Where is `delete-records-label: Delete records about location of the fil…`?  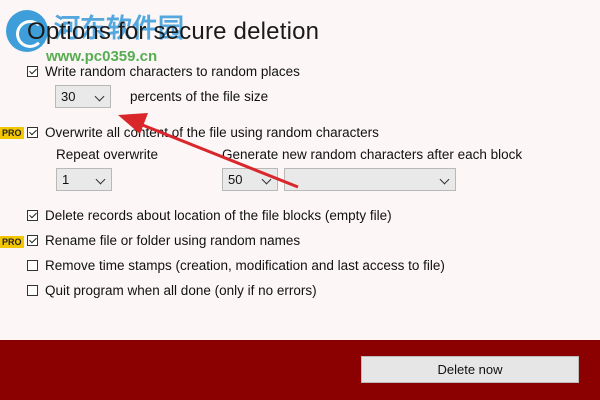 delete-records-label: Delete records about location of the fil… is located at coordinates (218, 215).